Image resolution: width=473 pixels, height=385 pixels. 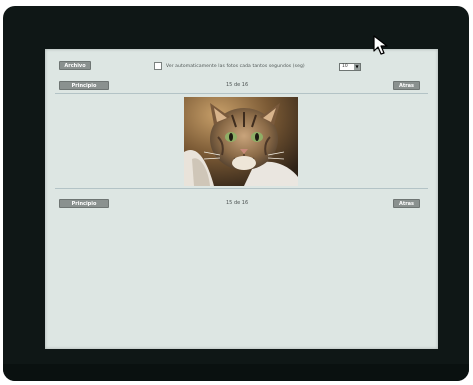 What do you see at coordinates (406, 85) in the screenshot?
I see `next-button: Atras` at bounding box center [406, 85].